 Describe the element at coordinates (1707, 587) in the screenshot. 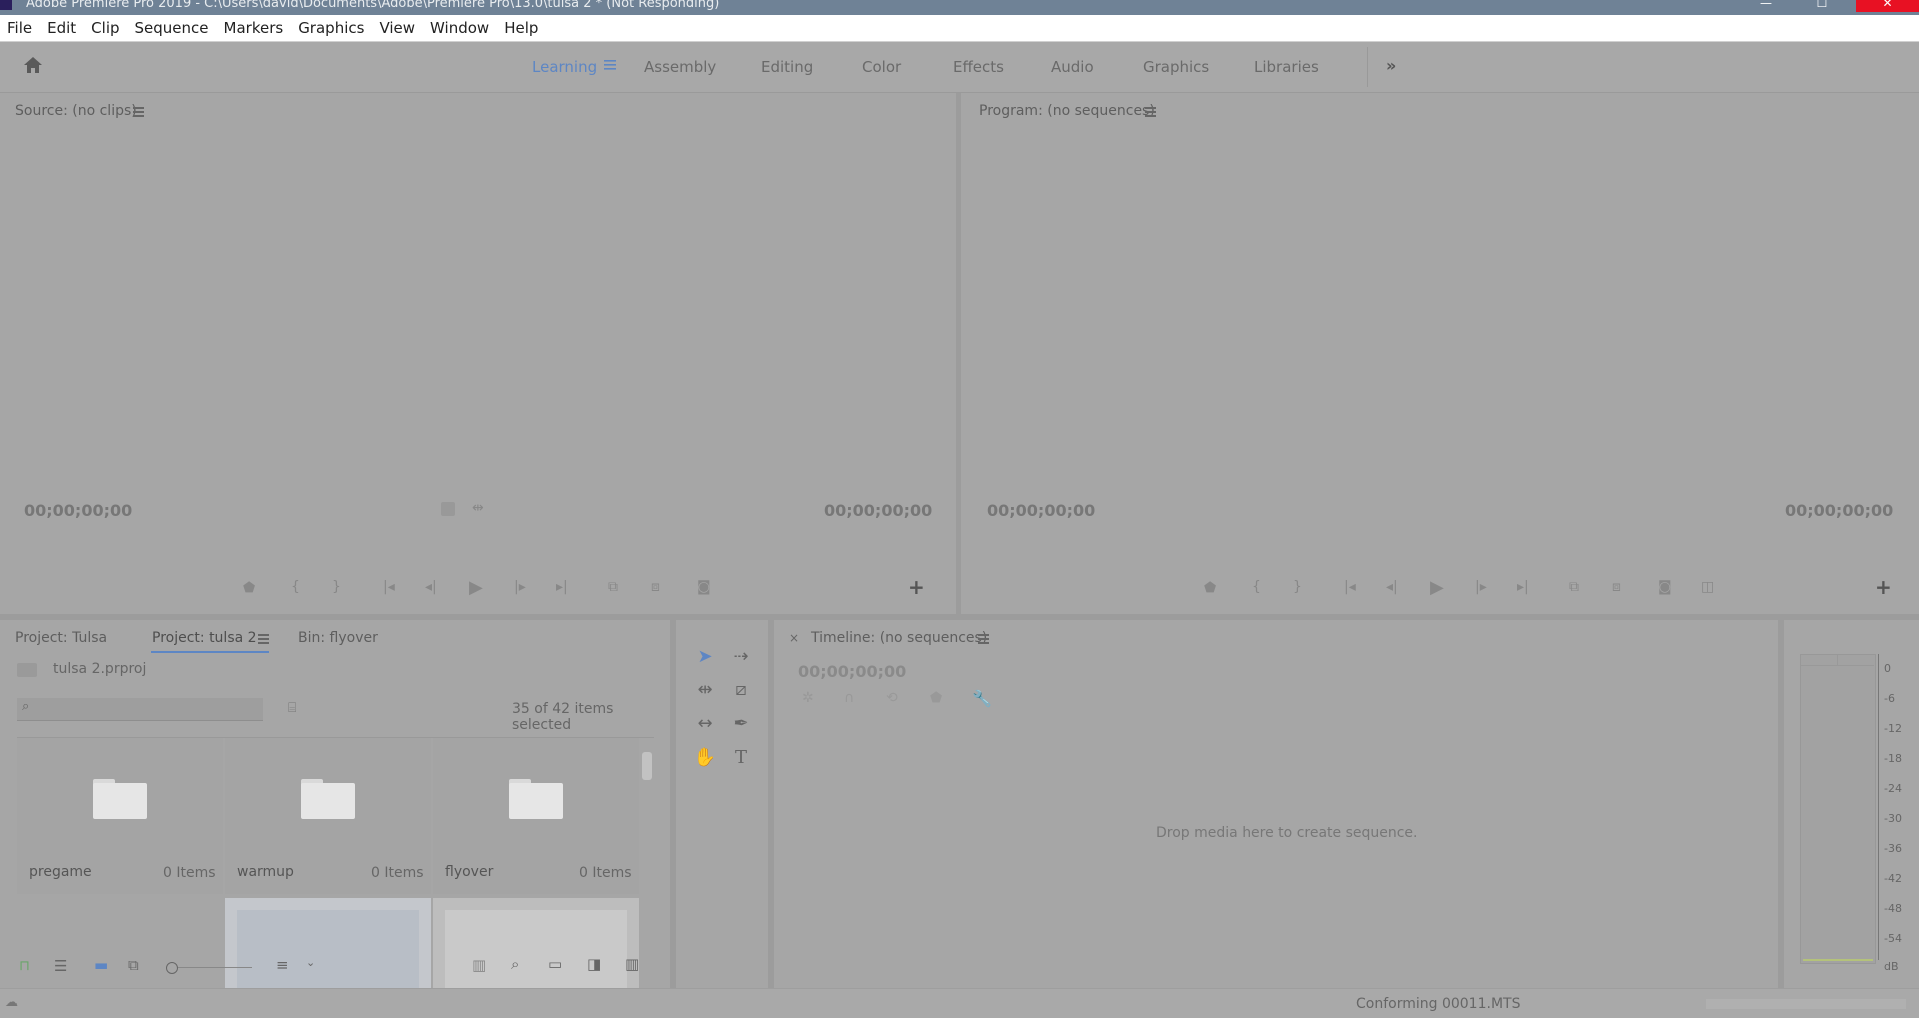

I see `comparison-view-icon: ◫` at that location.